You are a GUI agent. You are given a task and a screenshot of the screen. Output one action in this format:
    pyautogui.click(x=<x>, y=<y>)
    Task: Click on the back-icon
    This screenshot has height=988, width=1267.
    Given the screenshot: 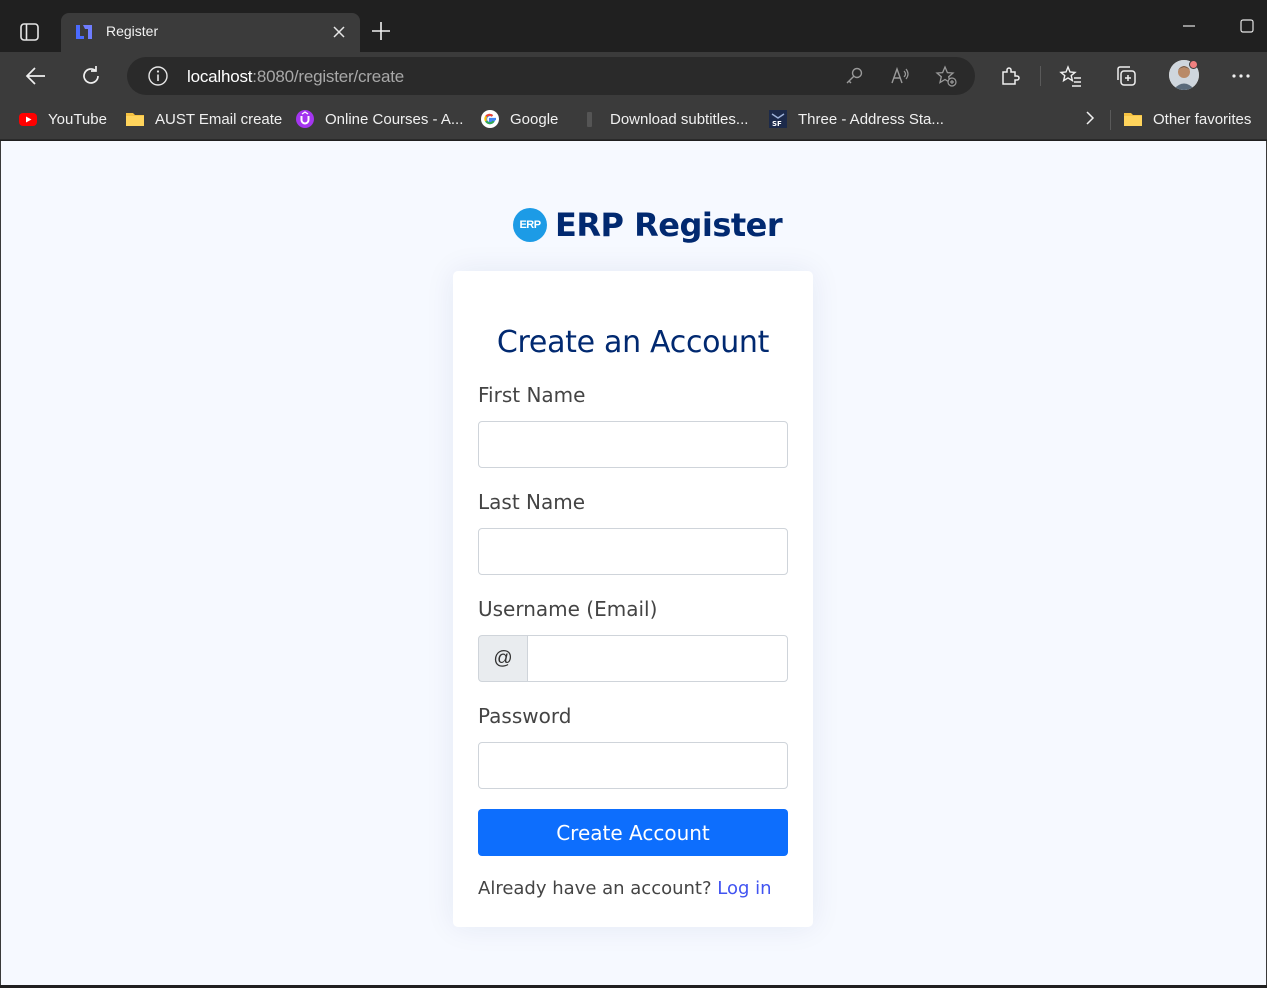 What is the action you would take?
    pyautogui.click(x=36, y=76)
    